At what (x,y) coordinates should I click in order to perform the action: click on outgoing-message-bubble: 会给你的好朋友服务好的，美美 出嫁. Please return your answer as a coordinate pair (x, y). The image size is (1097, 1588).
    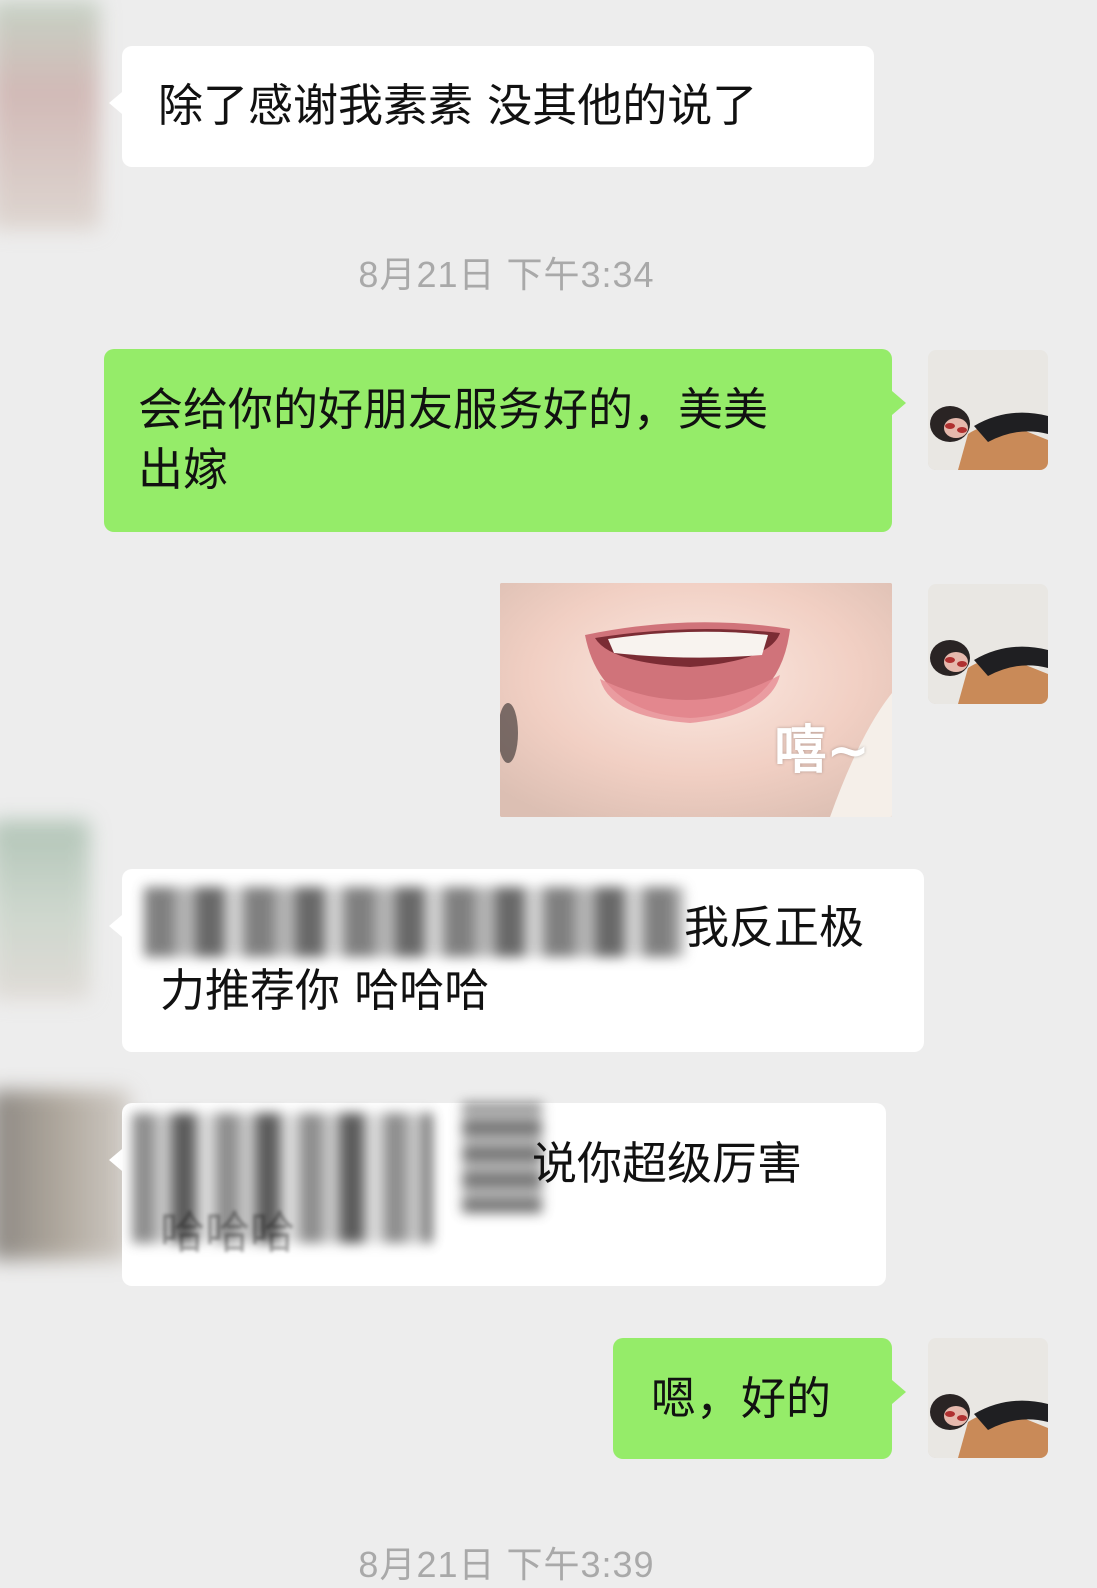
    Looking at the image, I should click on (505, 440).